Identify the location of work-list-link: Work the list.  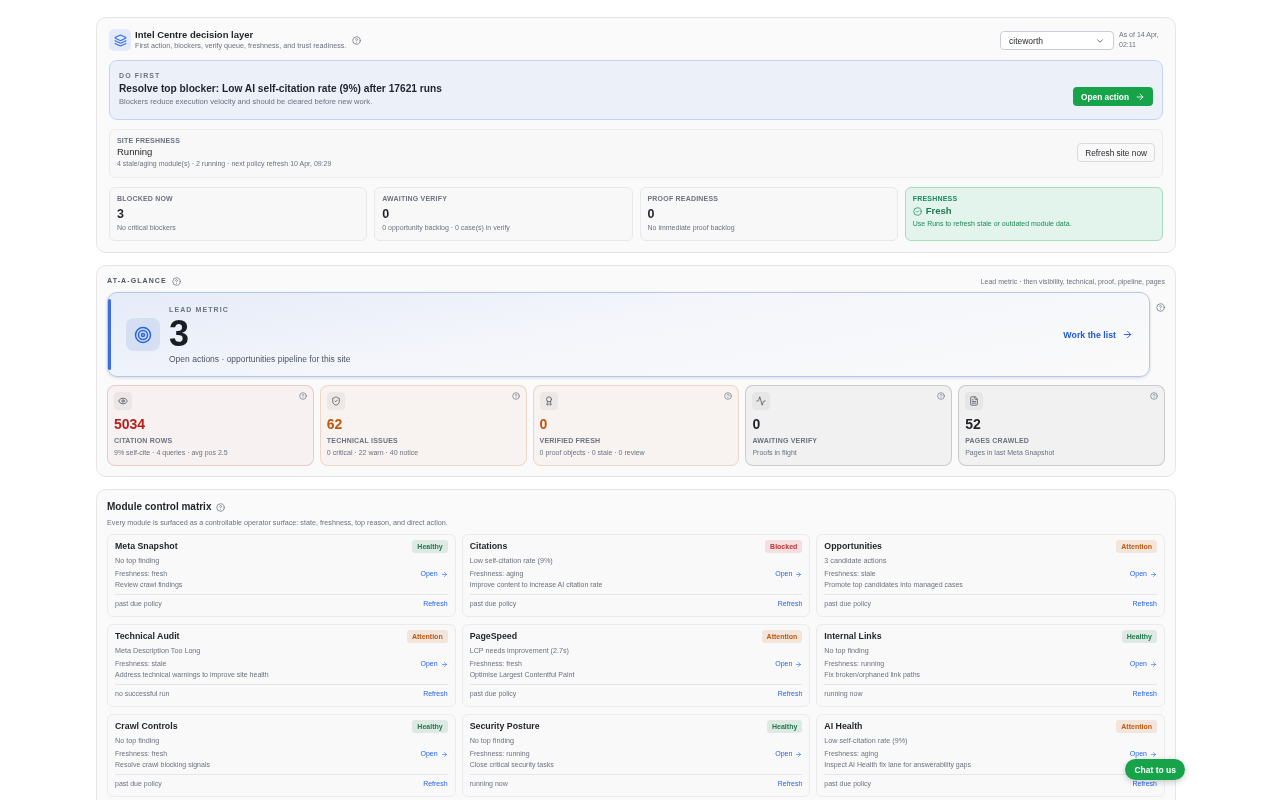
(1098, 334).